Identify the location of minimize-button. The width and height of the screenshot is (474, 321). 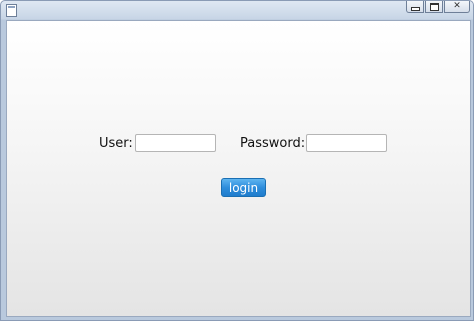
(415, 7).